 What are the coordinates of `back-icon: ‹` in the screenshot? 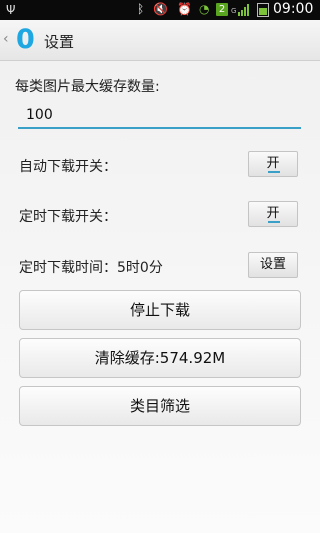 It's located at (6, 39).